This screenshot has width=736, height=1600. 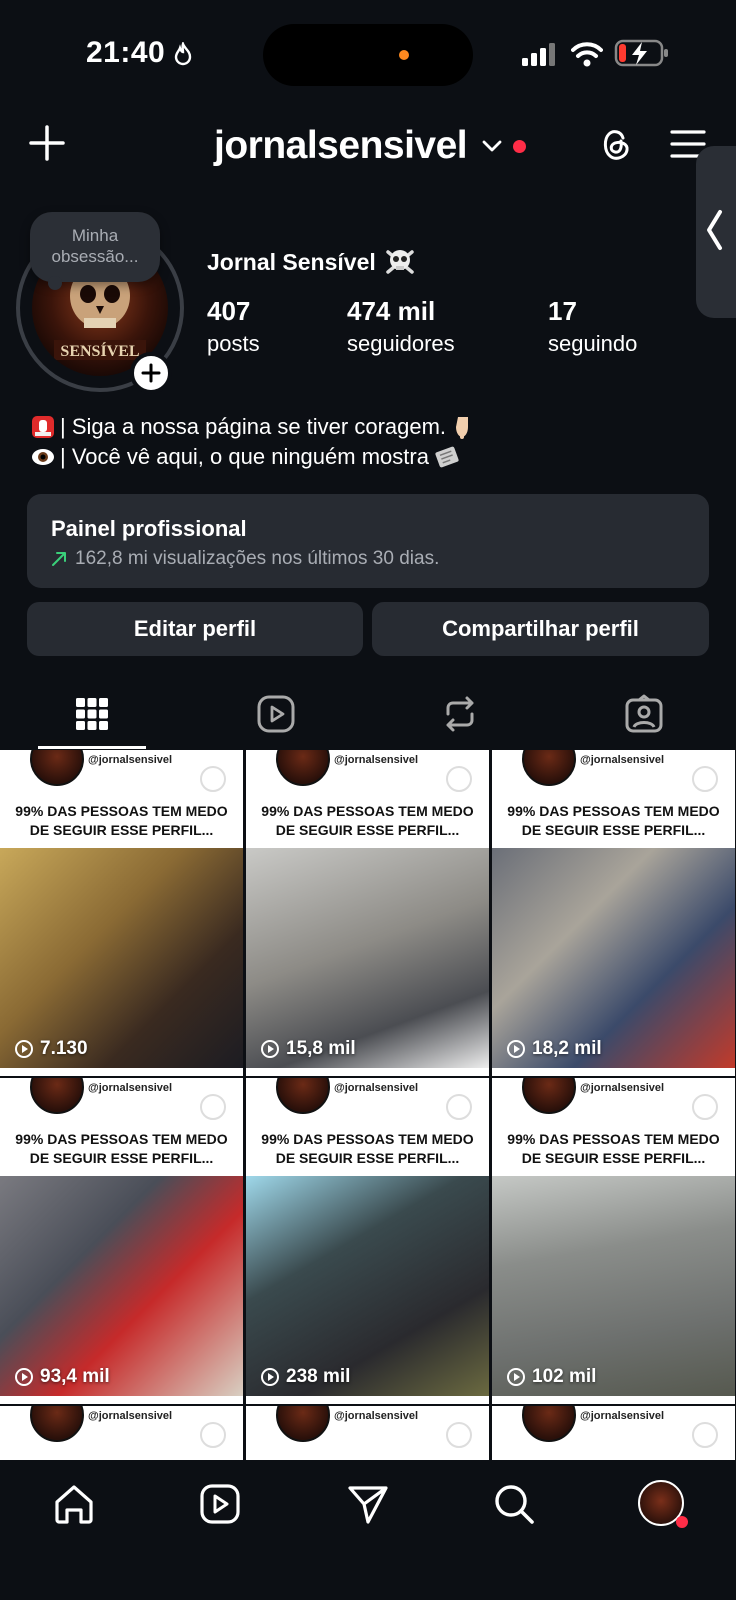 What do you see at coordinates (99, 350) in the screenshot?
I see `svg-text: SENSÍVEL` at bounding box center [99, 350].